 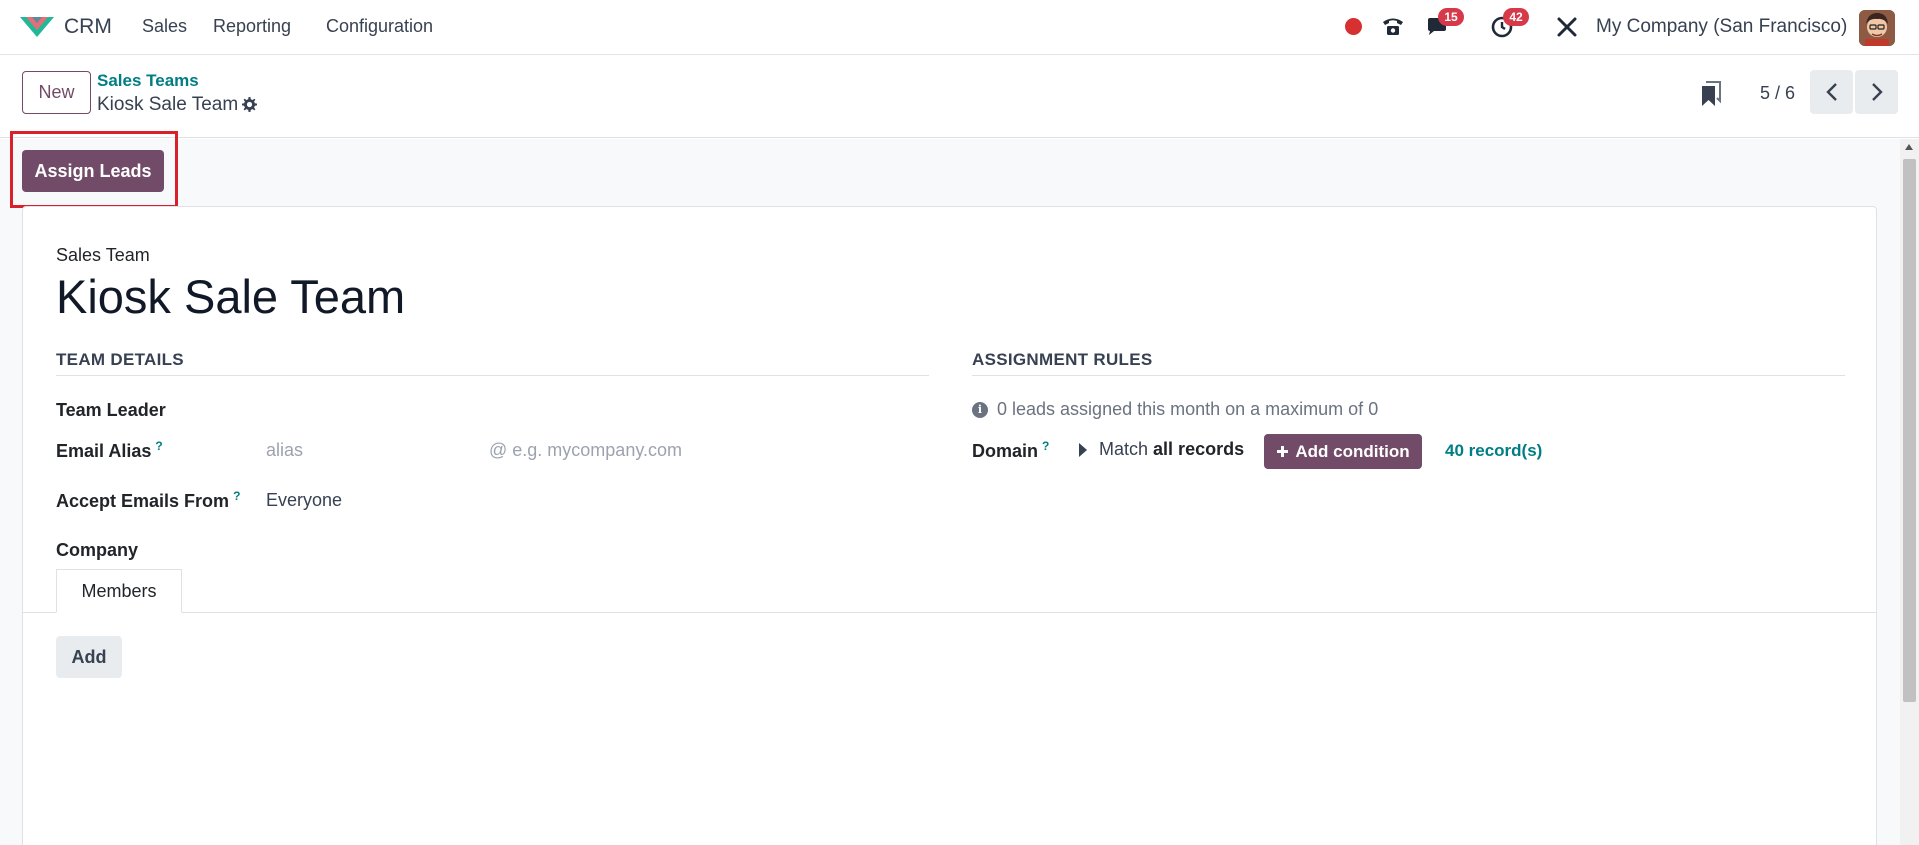 I want to click on debug-tools-icon, so click(x=1567, y=27).